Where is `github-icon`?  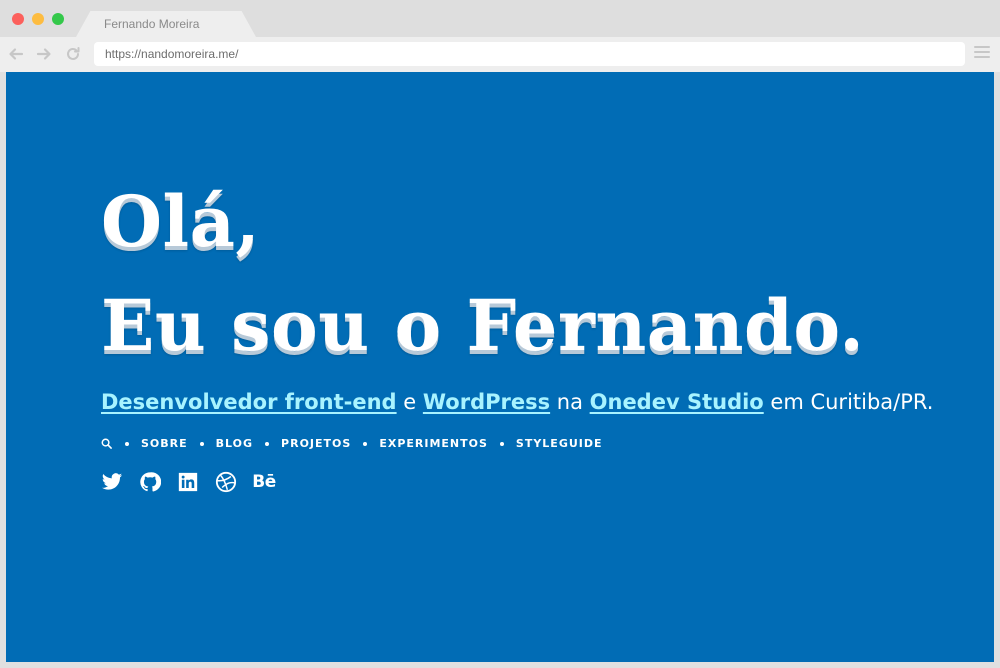 github-icon is located at coordinates (150, 482).